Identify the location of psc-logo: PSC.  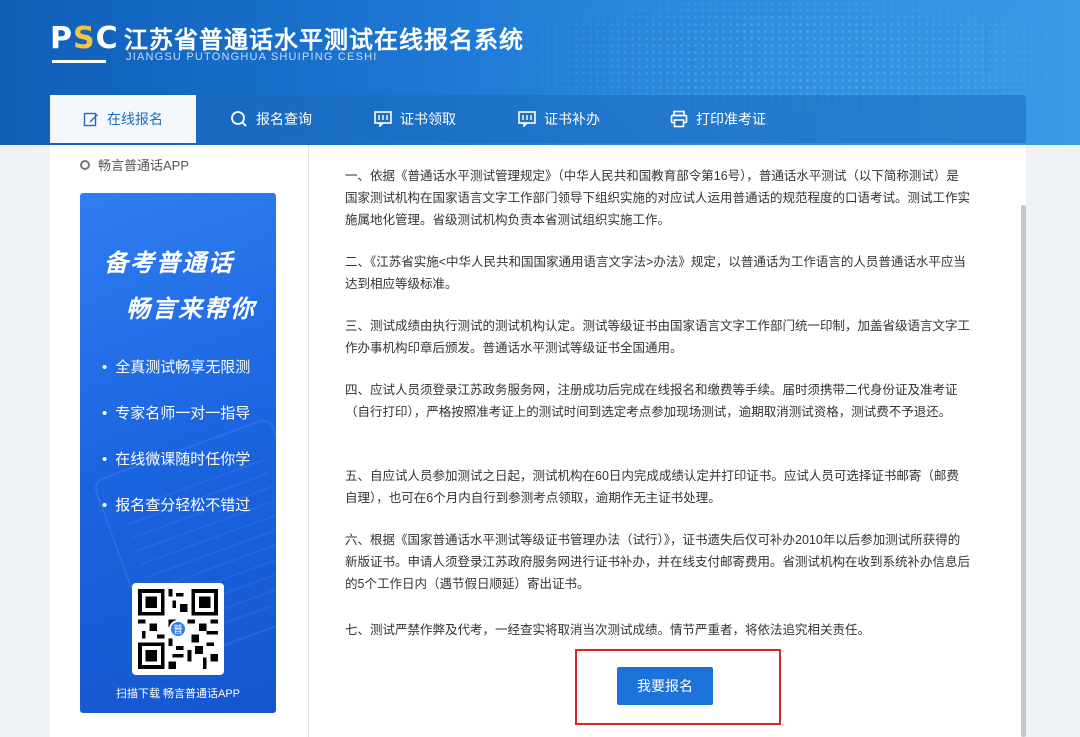
(84, 43).